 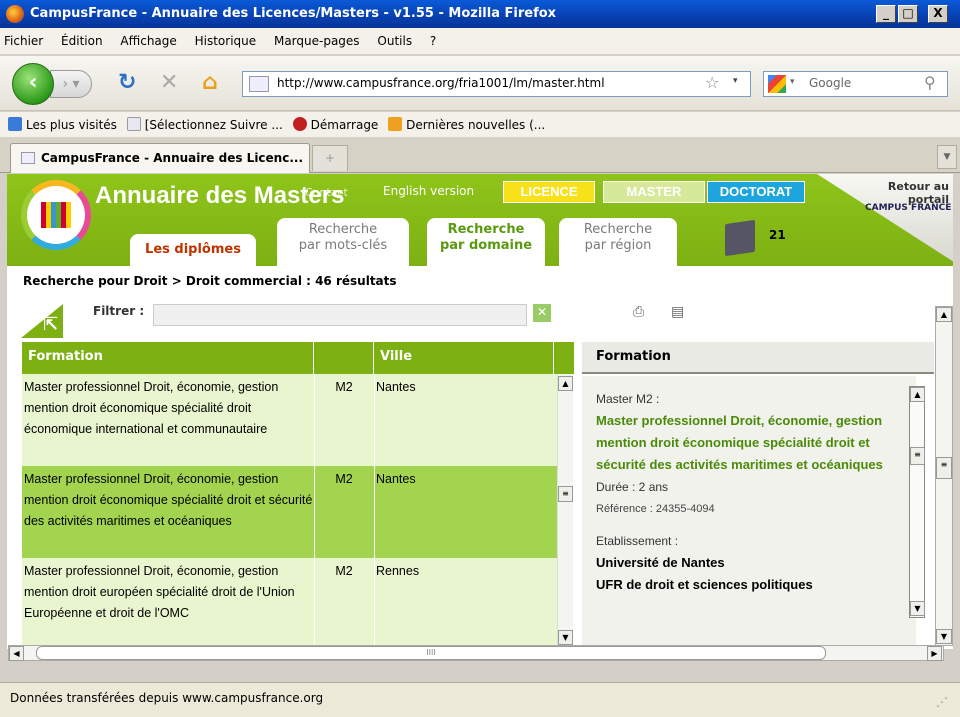 What do you see at coordinates (42, 321) in the screenshot?
I see `collapse-arrow-icon: ⇱` at bounding box center [42, 321].